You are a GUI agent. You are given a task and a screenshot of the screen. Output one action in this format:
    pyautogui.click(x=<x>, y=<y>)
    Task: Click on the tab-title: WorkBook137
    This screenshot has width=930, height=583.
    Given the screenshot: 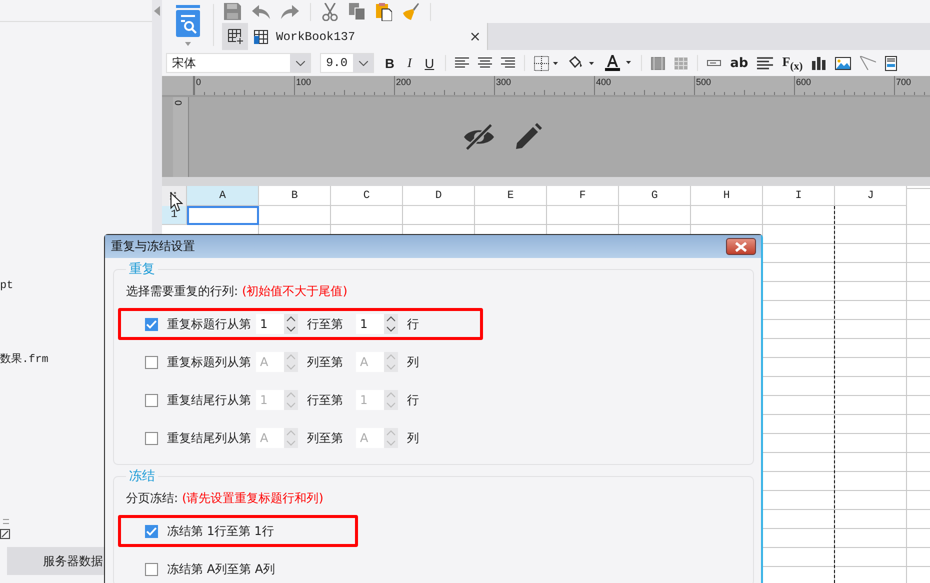 What is the action you would take?
    pyautogui.click(x=316, y=37)
    